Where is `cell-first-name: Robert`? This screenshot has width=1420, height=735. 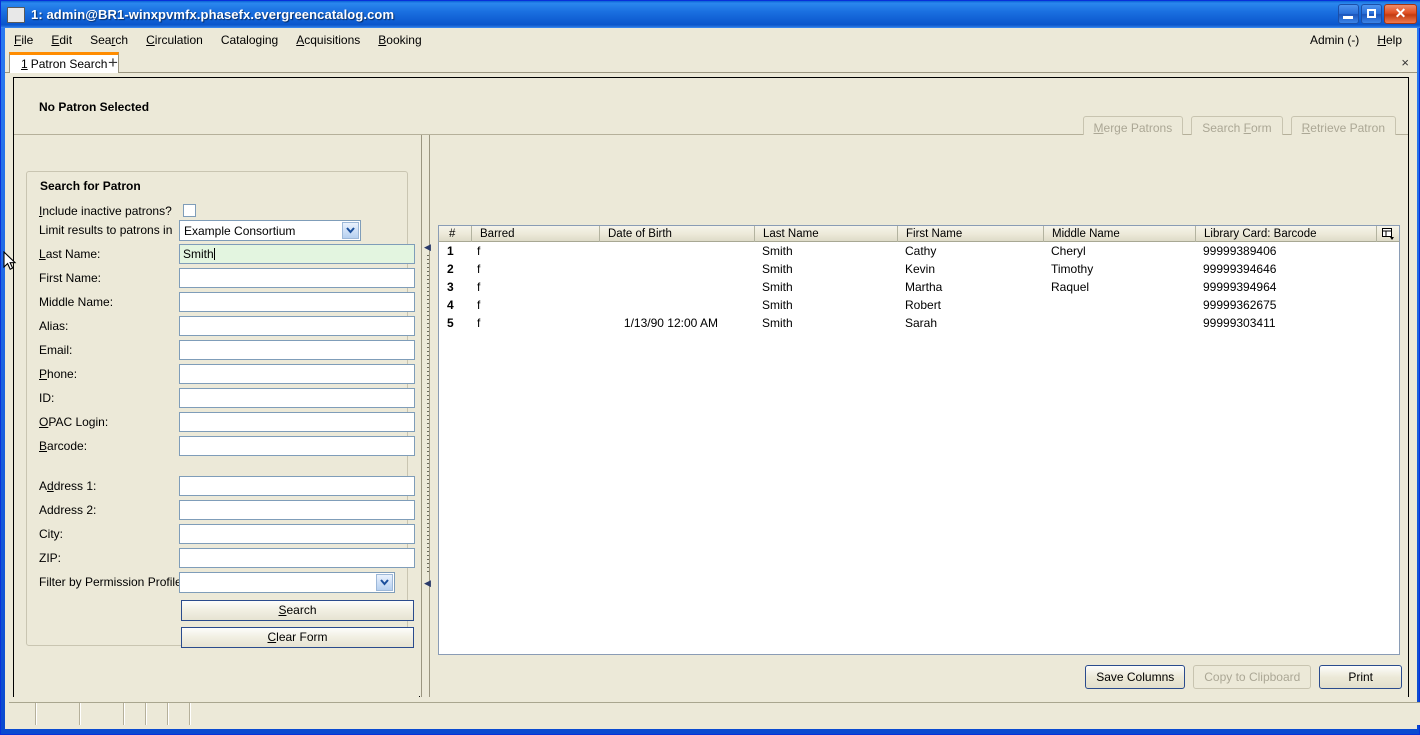
cell-first-name: Robert is located at coordinates (923, 305).